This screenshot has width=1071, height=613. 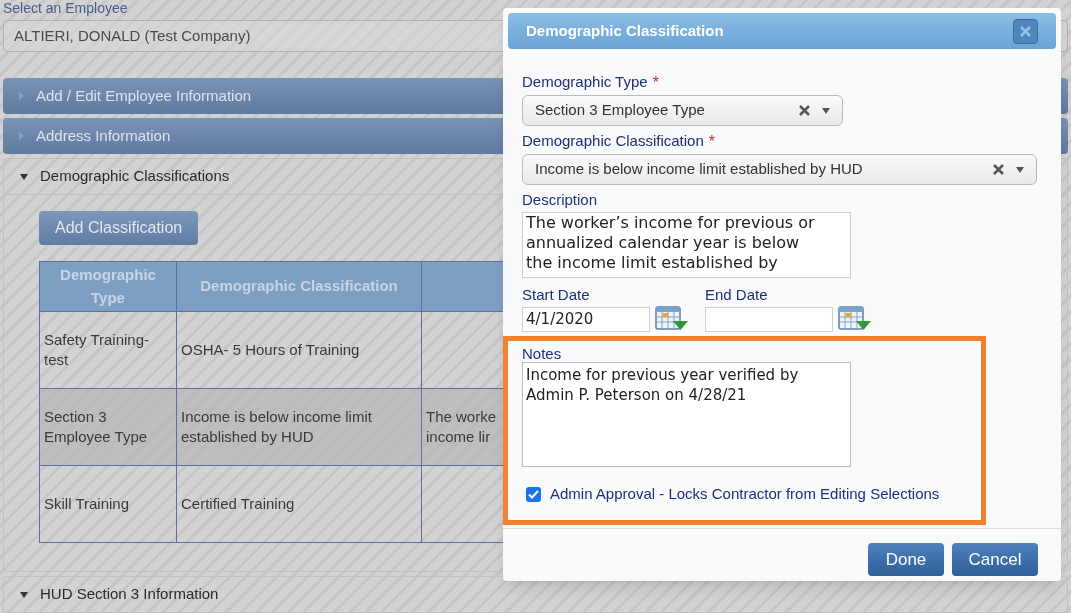 I want to click on field-label: Select an Employee, so click(x=66, y=8).